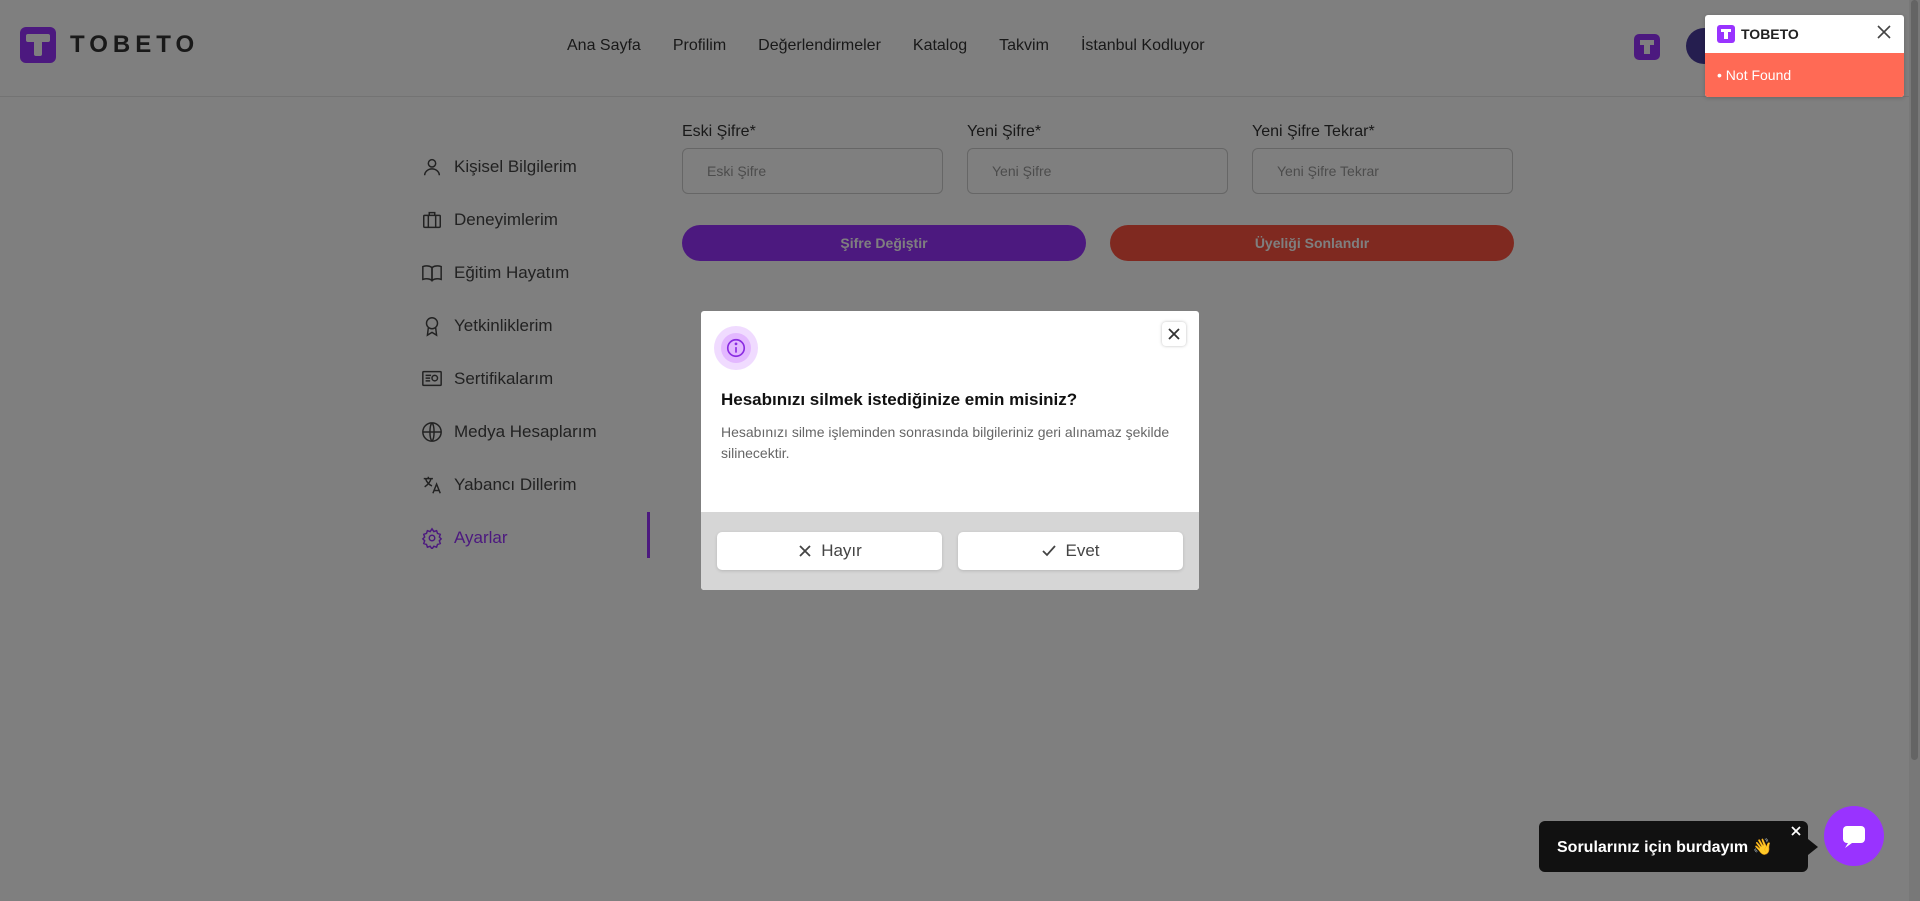 The height and width of the screenshot is (901, 1920). Describe the element at coordinates (1804, 75) in the screenshot. I see `toast-message: • Not Found` at that location.